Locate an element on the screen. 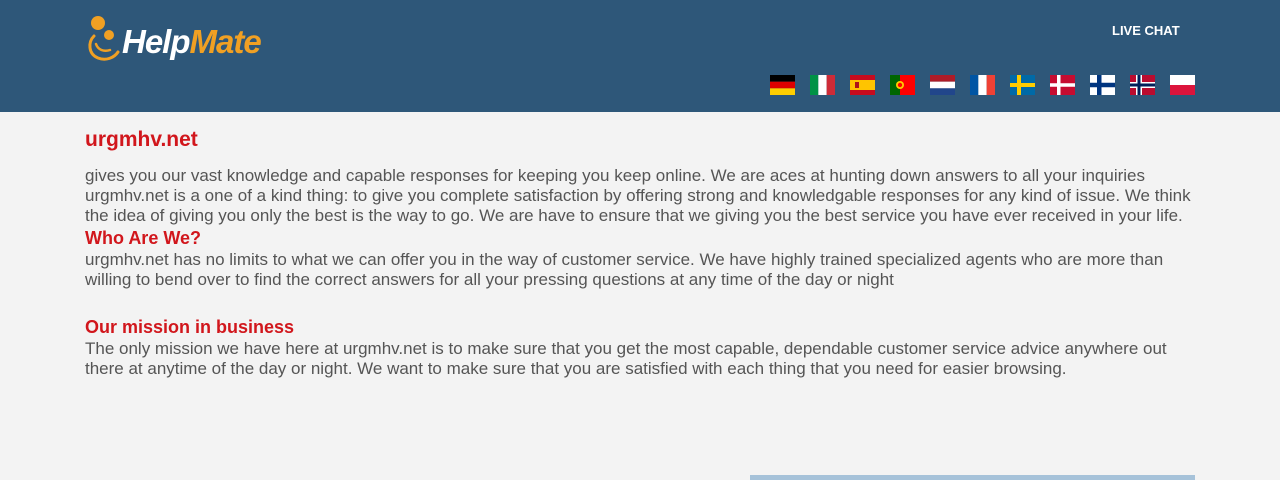  section-title-who-are-we: Who Are We? is located at coordinates (143, 238).